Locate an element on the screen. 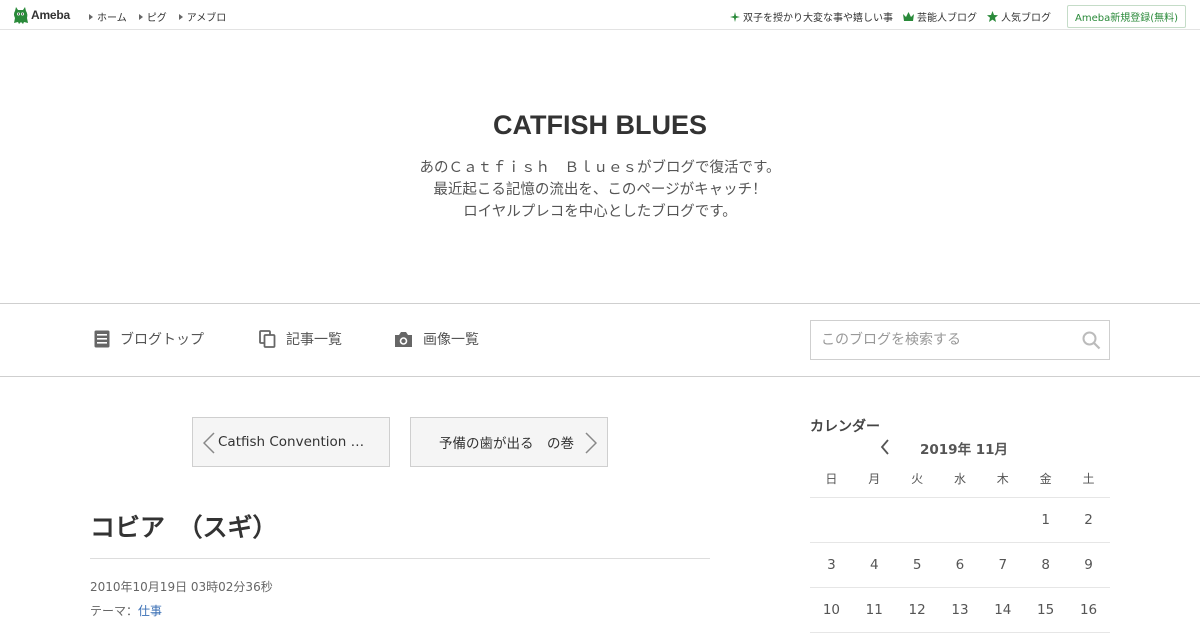  calendar-day: 6 is located at coordinates (960, 565).